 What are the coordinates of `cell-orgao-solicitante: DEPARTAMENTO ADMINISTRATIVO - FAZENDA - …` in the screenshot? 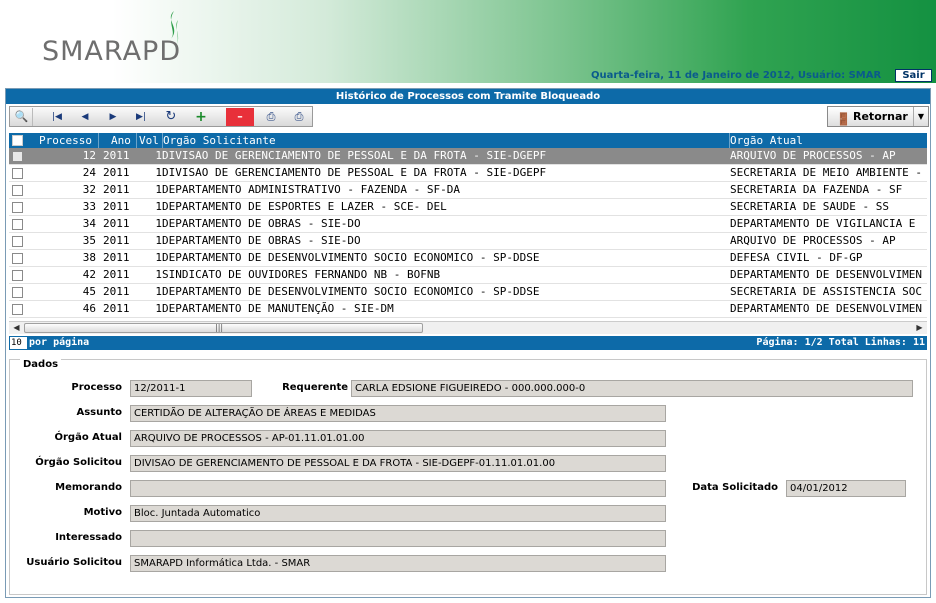 It's located at (311, 189).